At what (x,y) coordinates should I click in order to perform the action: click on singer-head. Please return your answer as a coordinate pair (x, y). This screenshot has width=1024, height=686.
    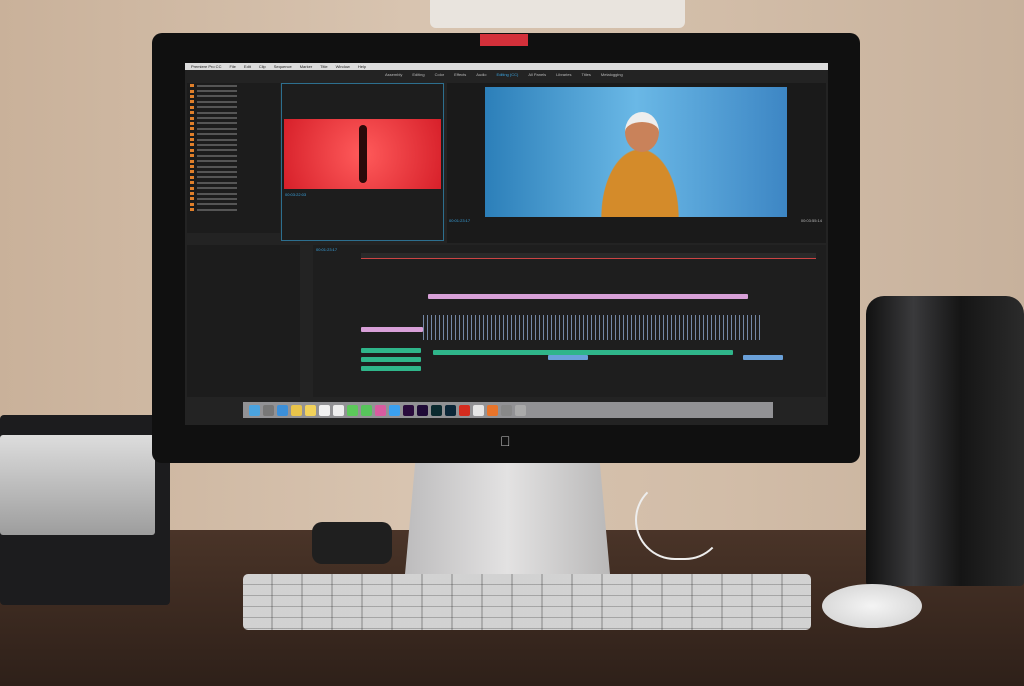
    Looking at the image, I should click on (642, 132).